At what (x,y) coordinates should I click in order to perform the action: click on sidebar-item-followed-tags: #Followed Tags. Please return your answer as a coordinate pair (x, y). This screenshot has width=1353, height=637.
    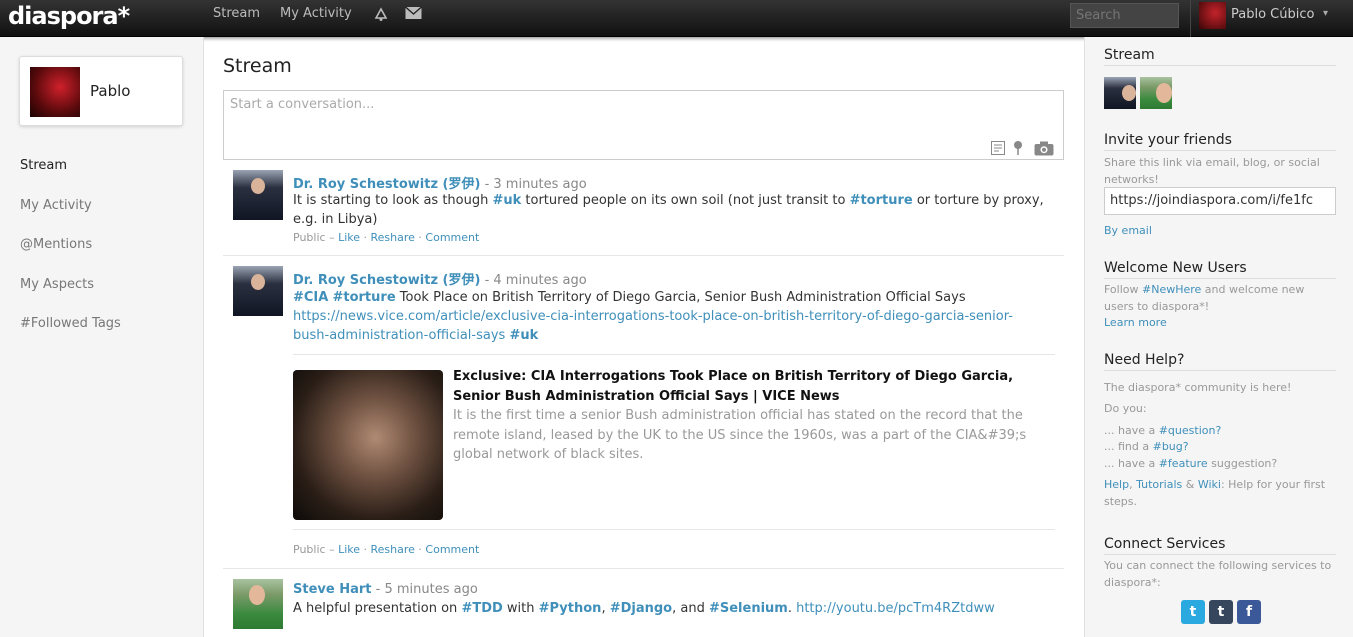
    Looking at the image, I should click on (70, 323).